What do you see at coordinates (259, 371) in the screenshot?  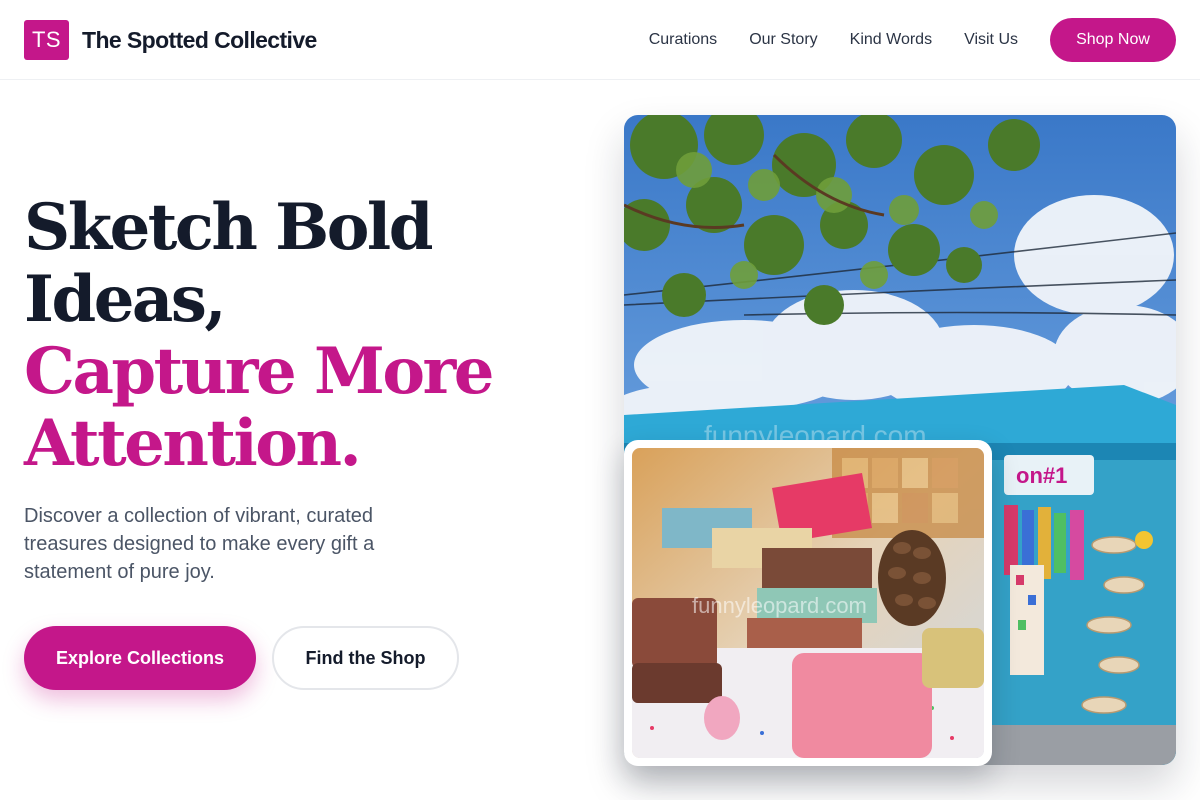 I see `headline-line-3: Capture More` at bounding box center [259, 371].